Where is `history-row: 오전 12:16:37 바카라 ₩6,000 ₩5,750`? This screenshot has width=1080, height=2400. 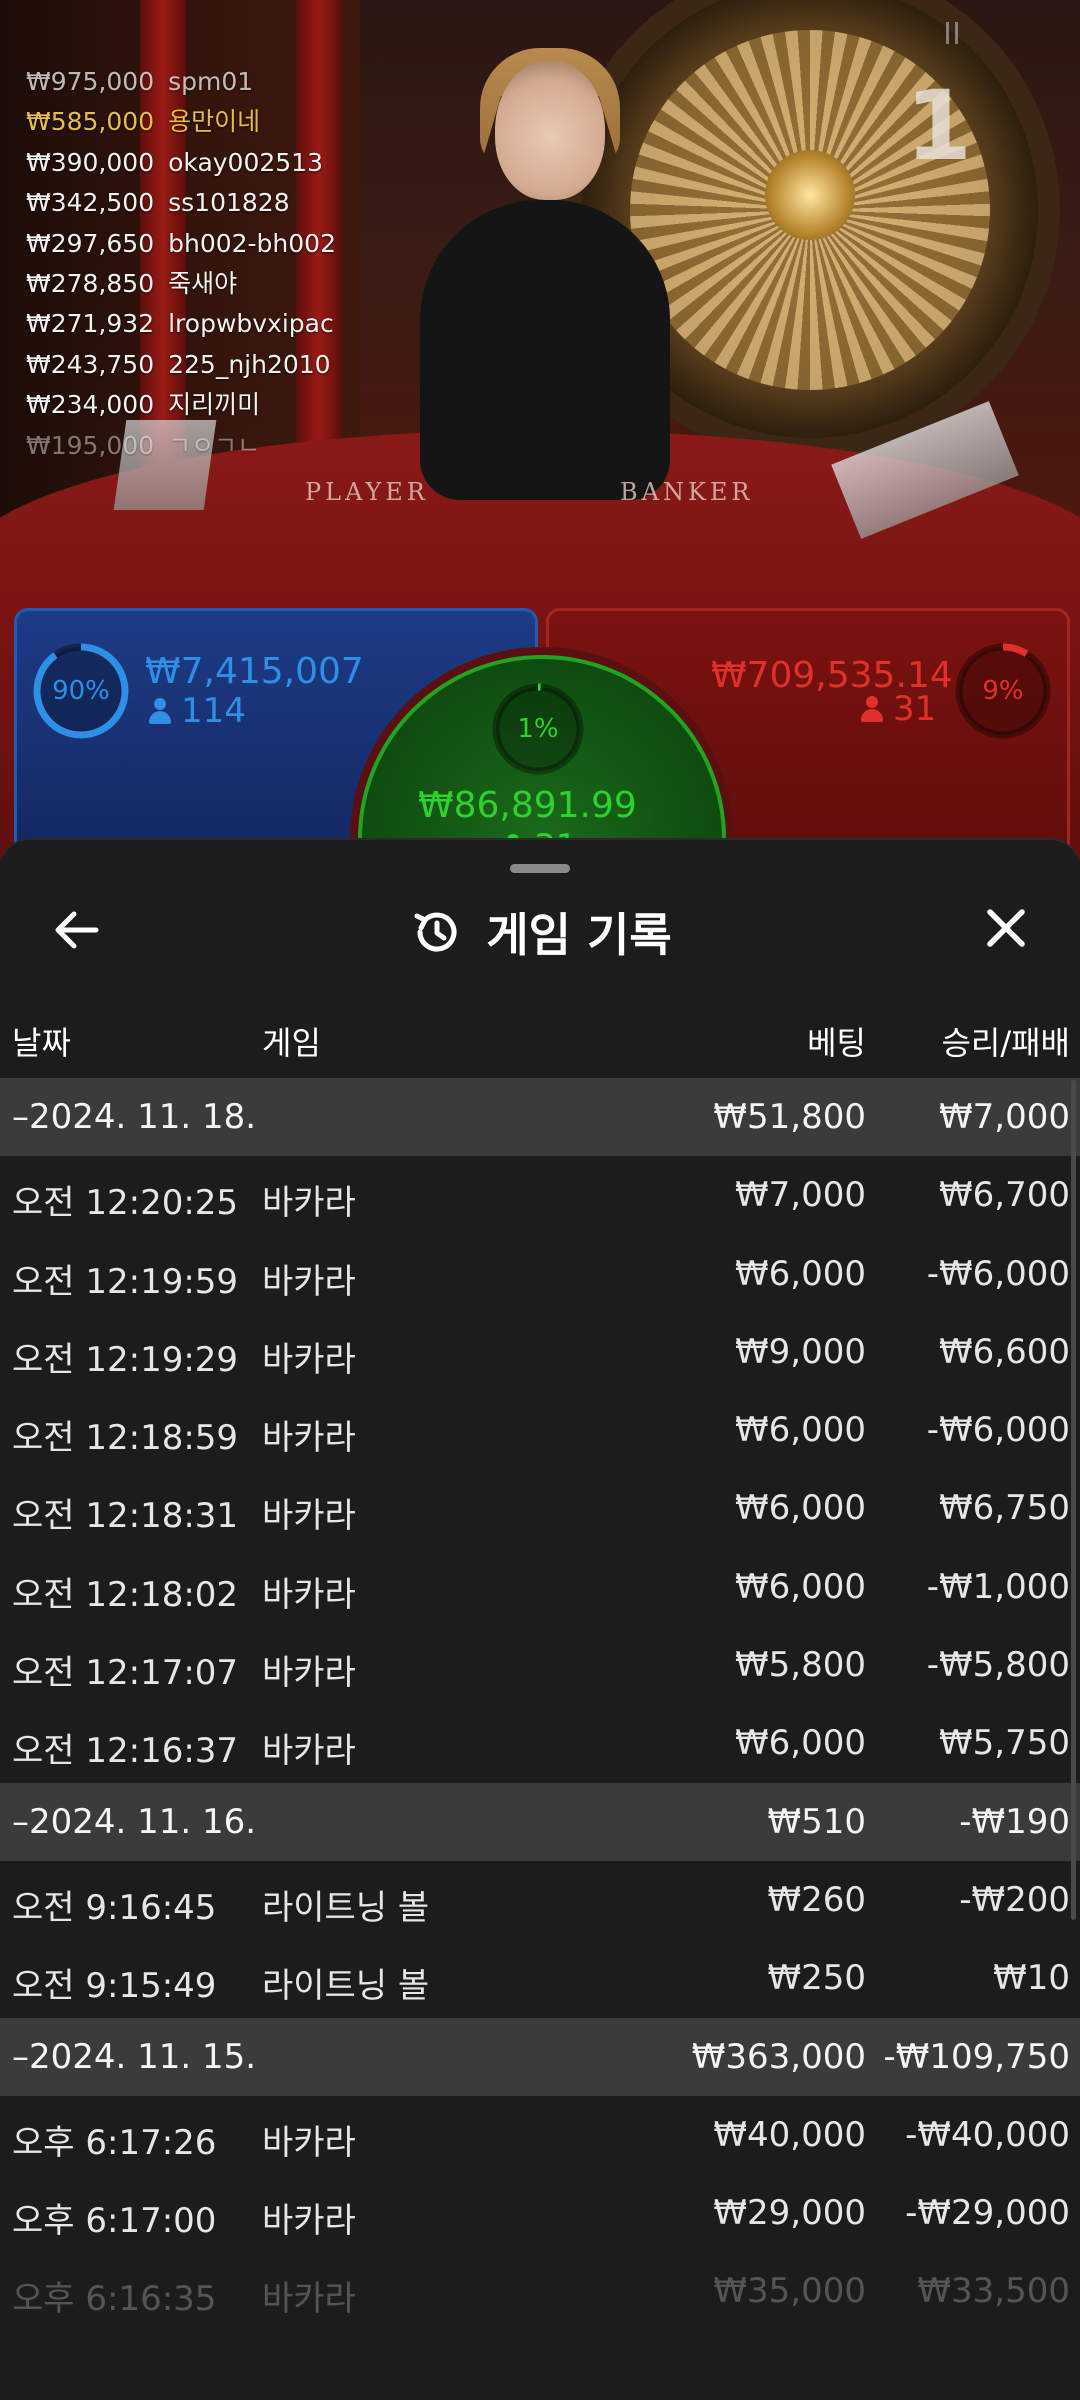 history-row: 오전 12:16:37 바카라 ₩6,000 ₩5,750 is located at coordinates (540, 1743).